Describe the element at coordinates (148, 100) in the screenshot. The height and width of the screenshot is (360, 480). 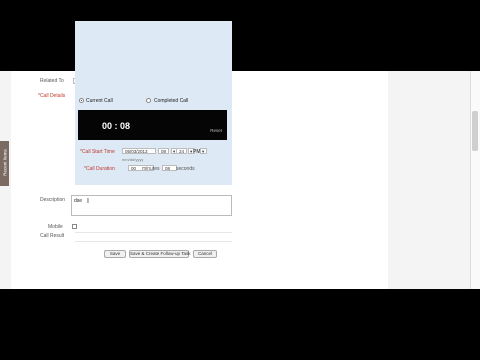
I see `completed-call-radio` at that location.